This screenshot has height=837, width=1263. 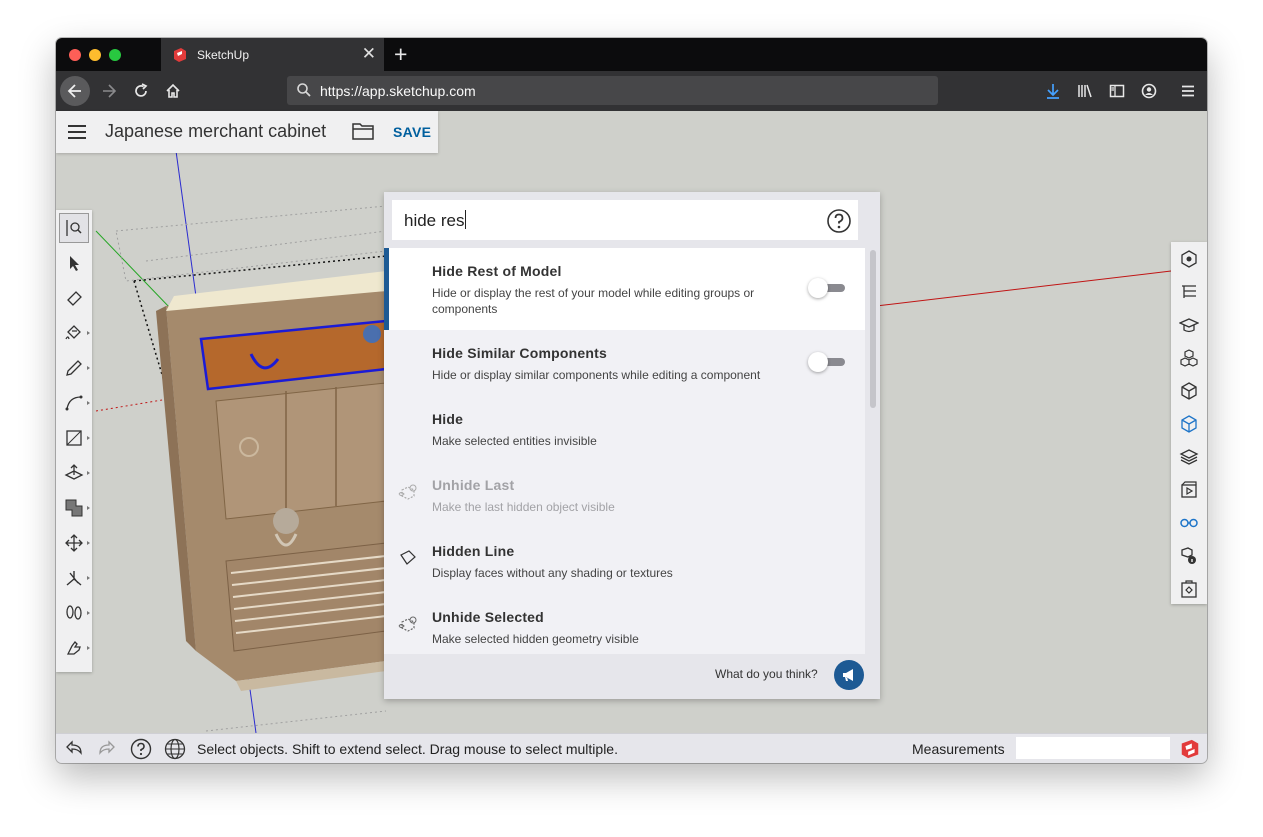 What do you see at coordinates (74, 298) in the screenshot?
I see `eraser-tool-button` at bounding box center [74, 298].